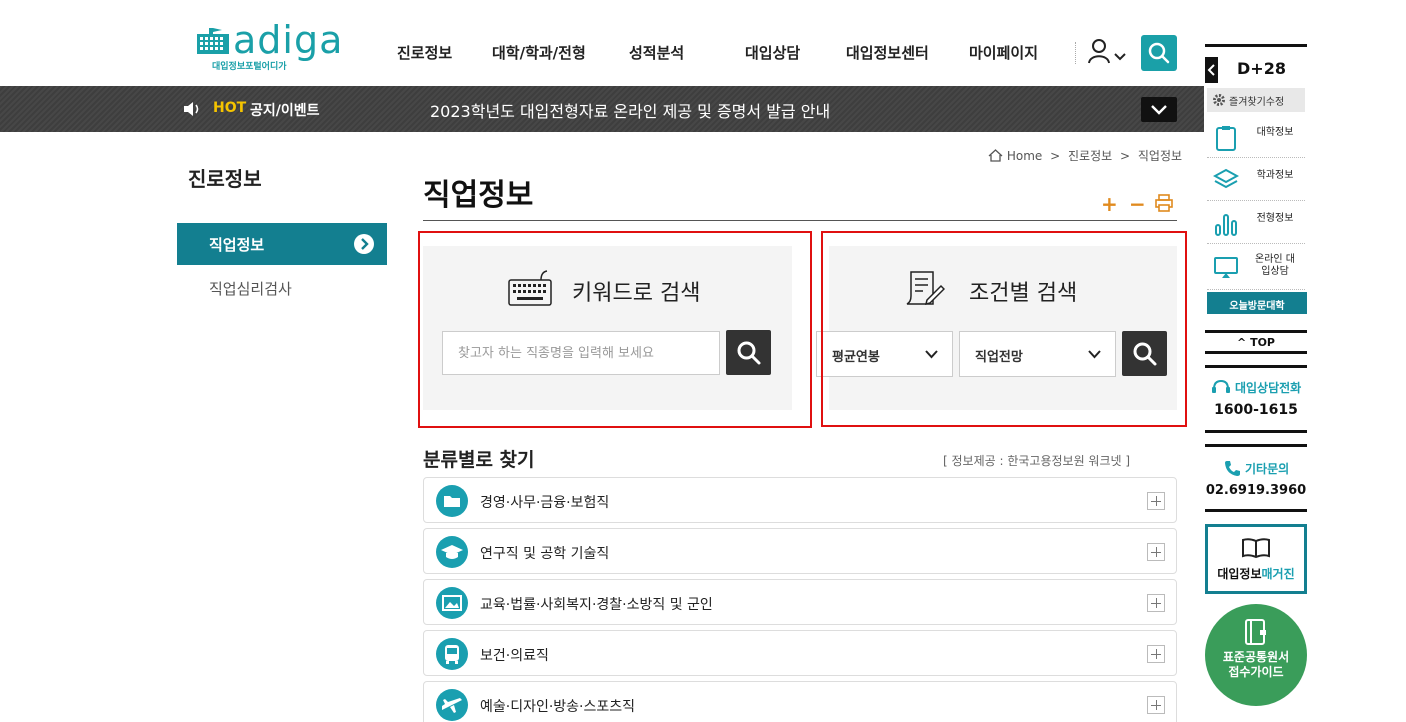  What do you see at coordinates (1257, 303) in the screenshot?
I see `today-visited-university: 오늘방문대학` at bounding box center [1257, 303].